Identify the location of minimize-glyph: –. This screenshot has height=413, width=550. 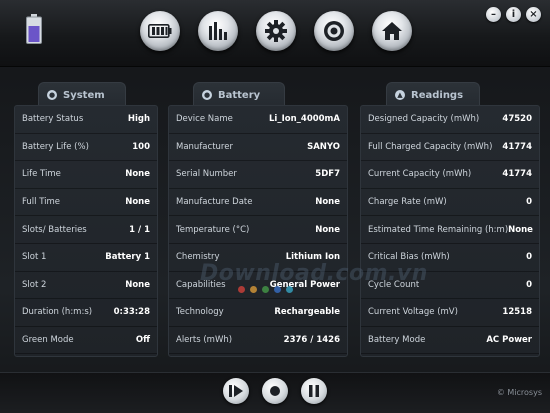
(493, 14).